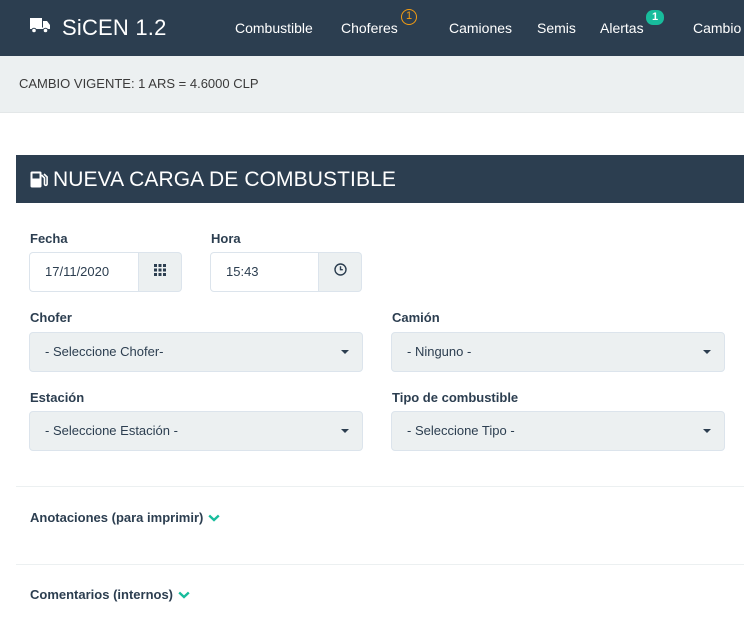 The height and width of the screenshot is (623, 744). Describe the element at coordinates (439, 351) in the screenshot. I see `camion-select-value: - Ninguno -` at that location.